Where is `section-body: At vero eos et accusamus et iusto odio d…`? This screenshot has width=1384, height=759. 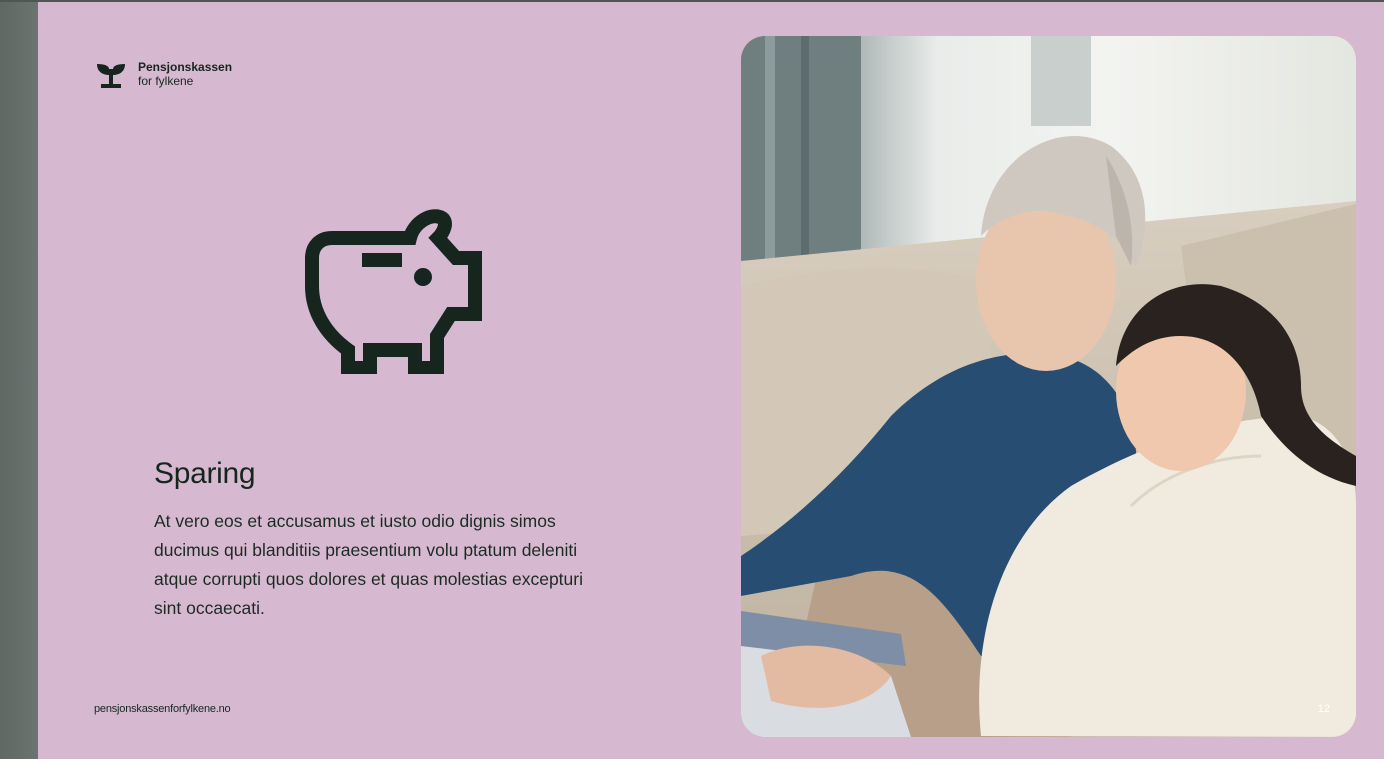
section-body: At vero eos et accusamus et iusto odio d… is located at coordinates (368, 564).